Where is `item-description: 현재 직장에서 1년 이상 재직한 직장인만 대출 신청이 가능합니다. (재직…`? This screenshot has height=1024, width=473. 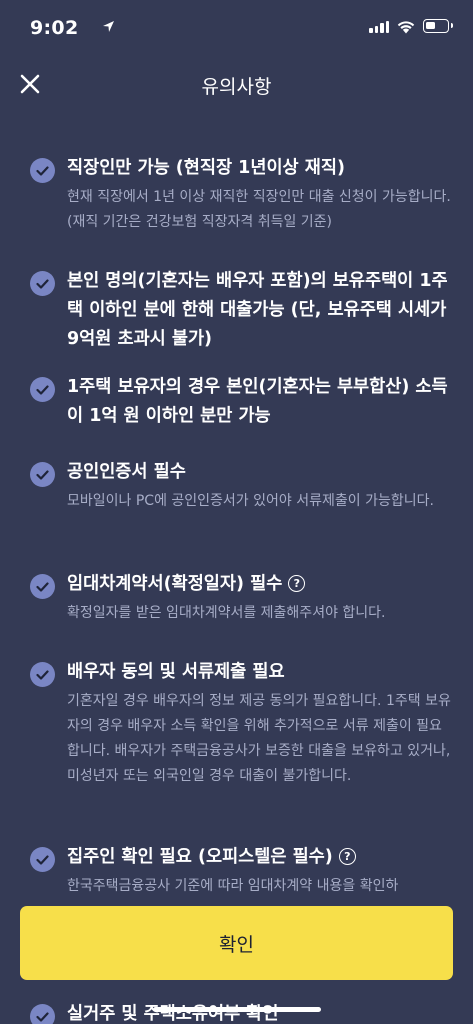
item-description: 현재 직장에서 1년 이상 재직한 직장인만 대출 신청이 가능합니다. (재직… is located at coordinates (259, 209).